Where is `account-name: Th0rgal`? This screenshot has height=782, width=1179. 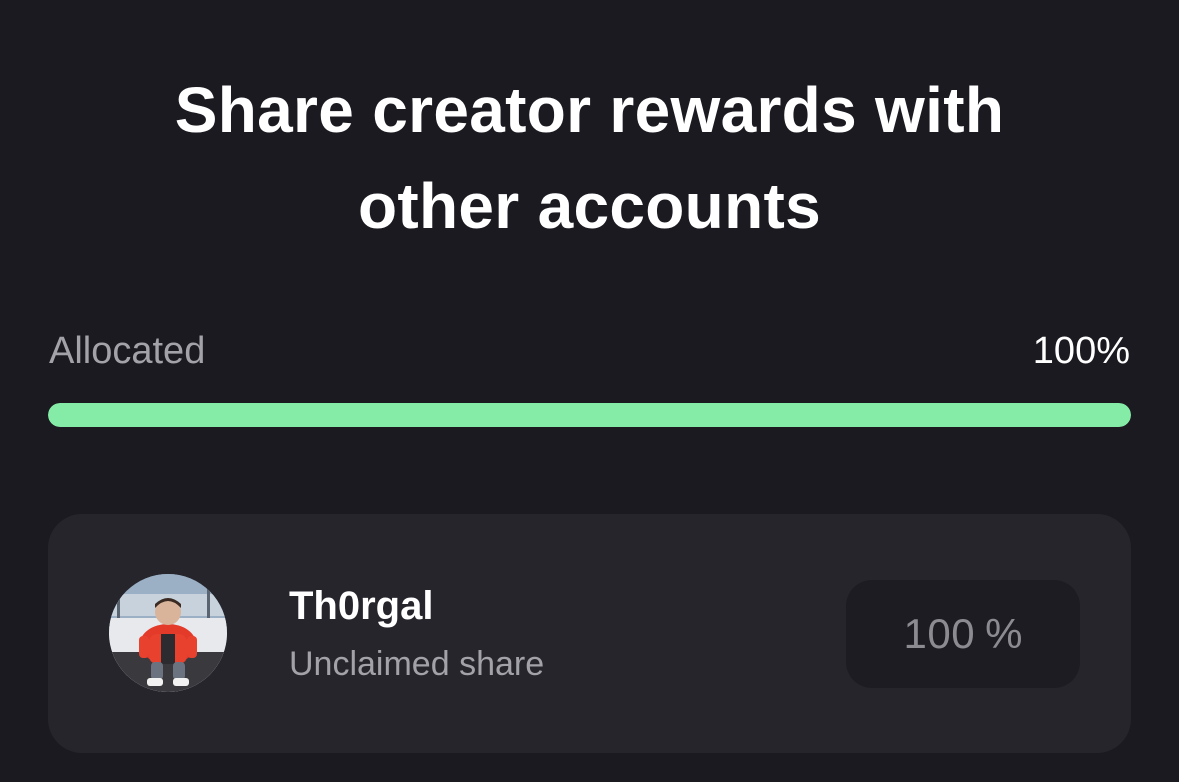 account-name: Th0rgal is located at coordinates (361, 606).